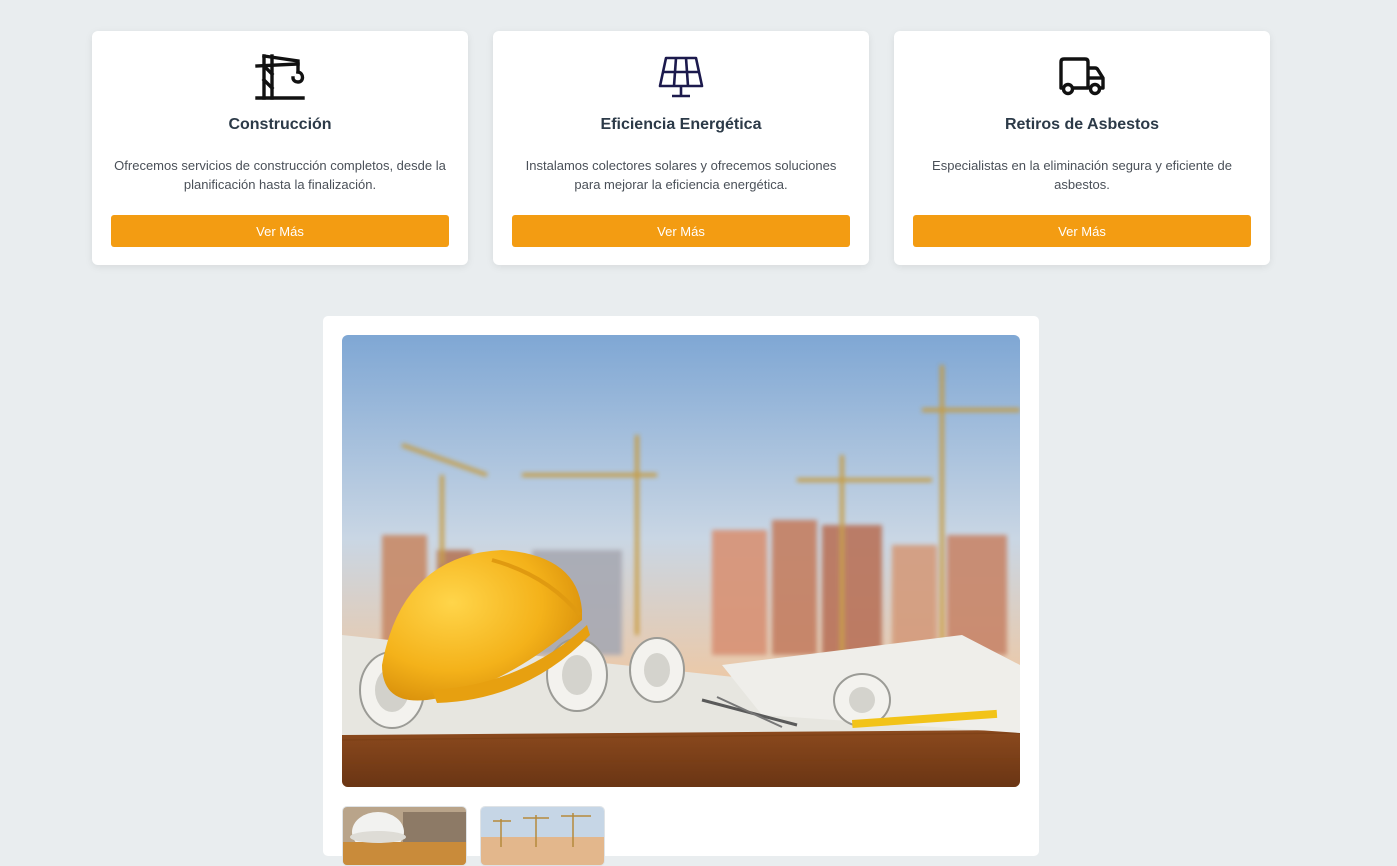  Describe the element at coordinates (681, 124) in the screenshot. I see `service-title: Eficiencia Energética` at that location.